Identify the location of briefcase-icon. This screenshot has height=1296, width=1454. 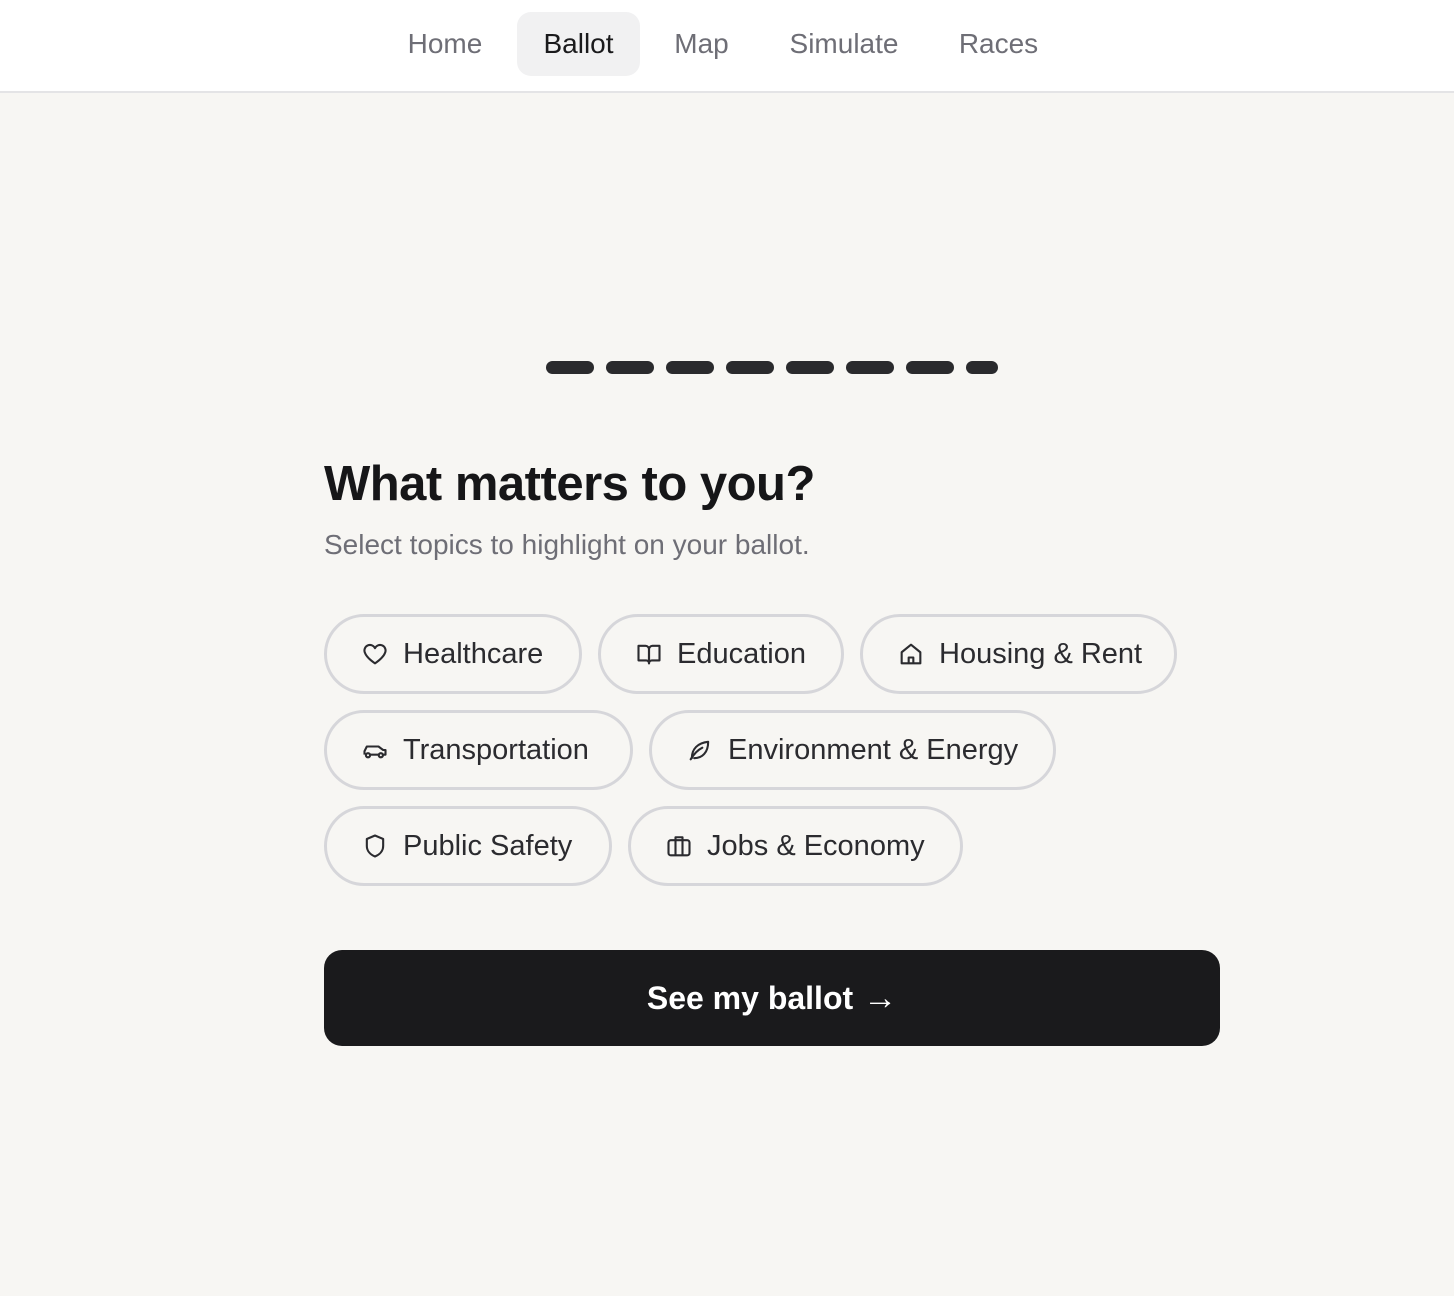
(679, 846).